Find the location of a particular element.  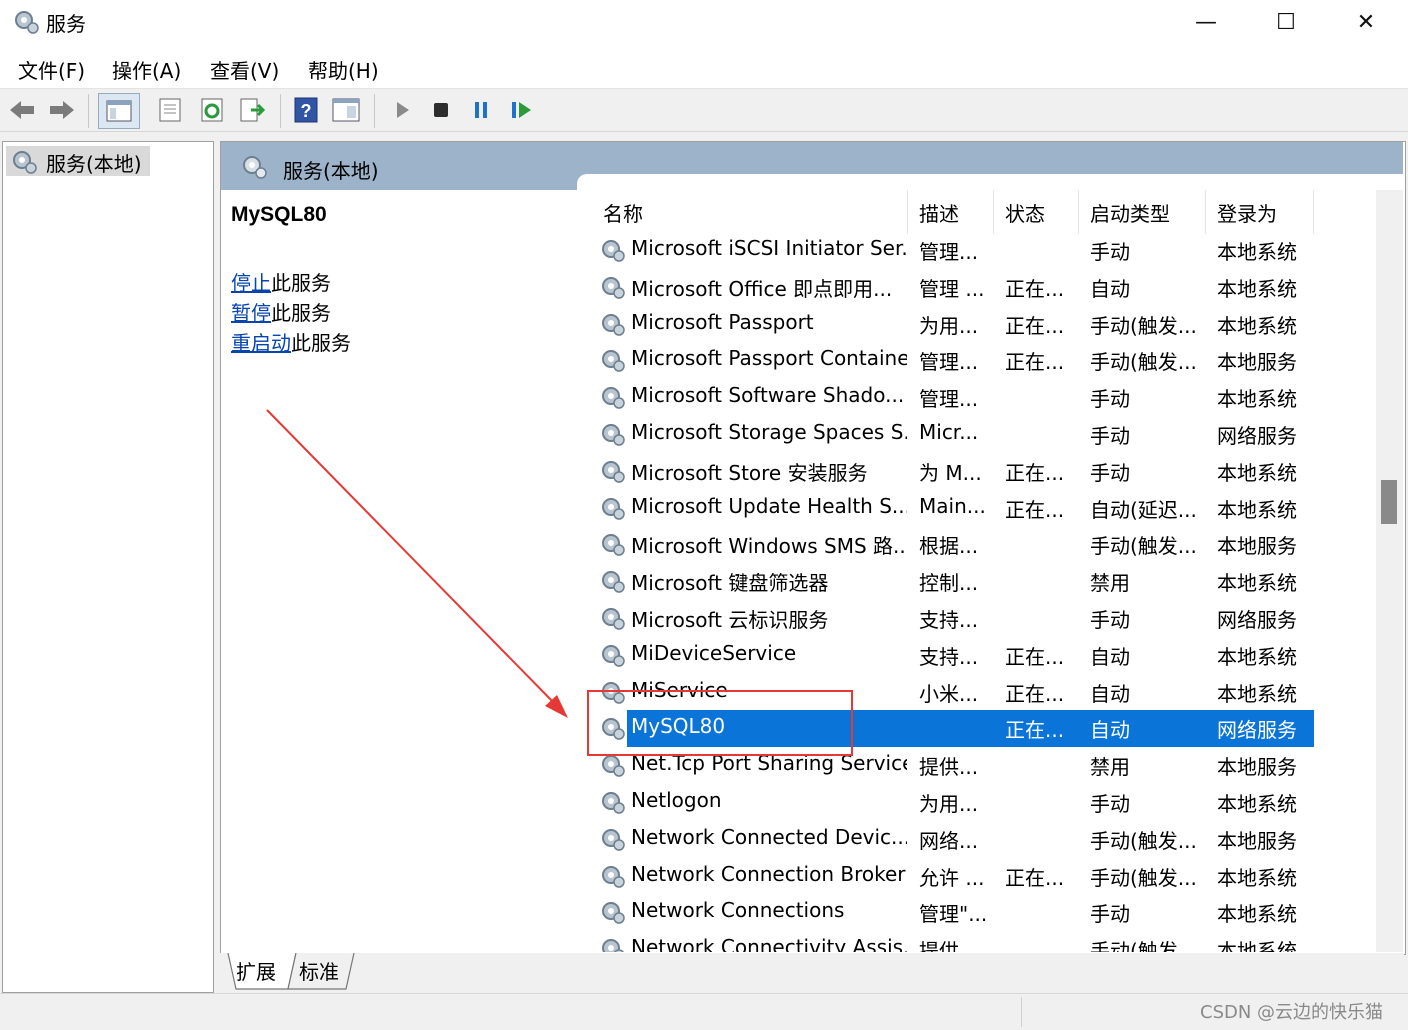

minimize-icon: — is located at coordinates (1206, 22).